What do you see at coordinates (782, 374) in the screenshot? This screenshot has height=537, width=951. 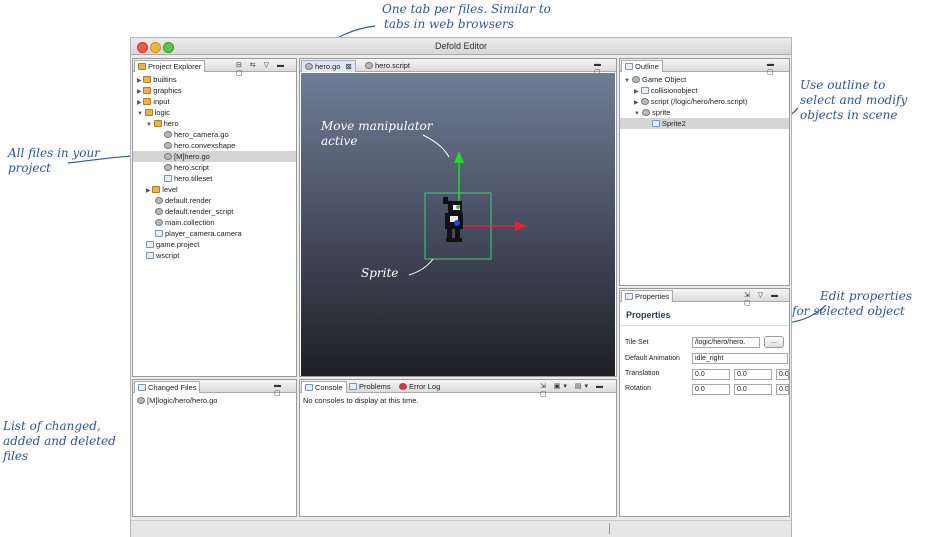 I see `translation-z-field: 0.0` at bounding box center [782, 374].